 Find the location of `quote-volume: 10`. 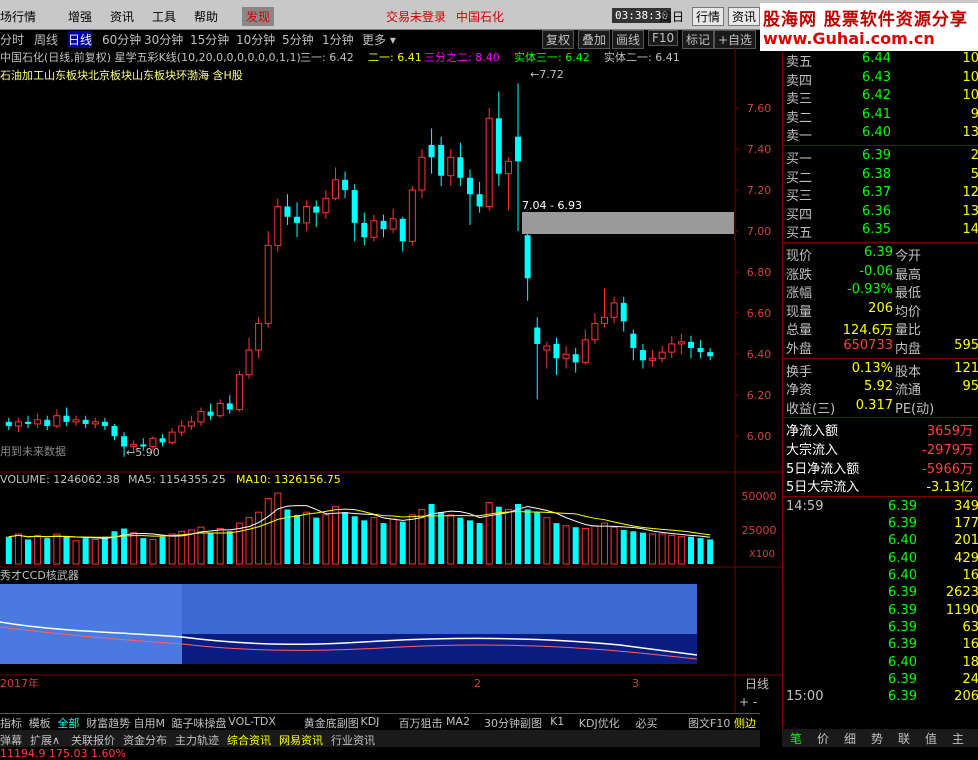

quote-volume: 10 is located at coordinates (970, 96).